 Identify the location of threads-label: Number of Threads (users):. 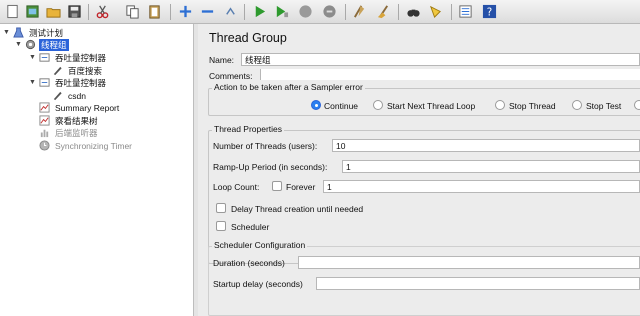
(265, 146).